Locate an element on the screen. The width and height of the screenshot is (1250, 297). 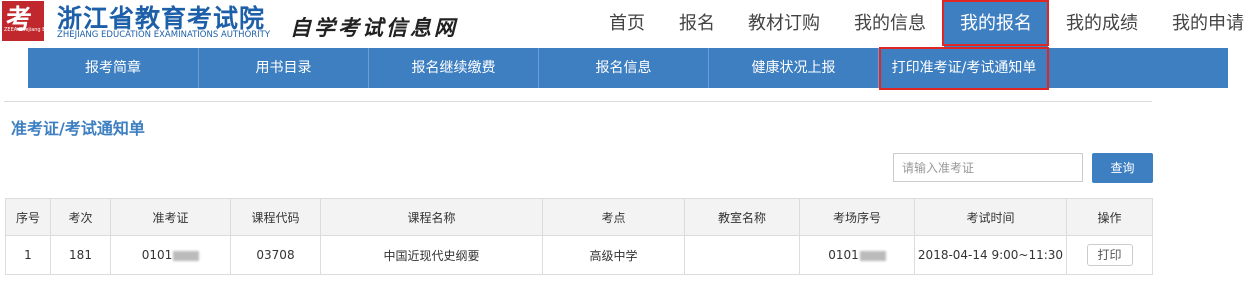
subnav-health-report: 健康状况上报 is located at coordinates (794, 68).